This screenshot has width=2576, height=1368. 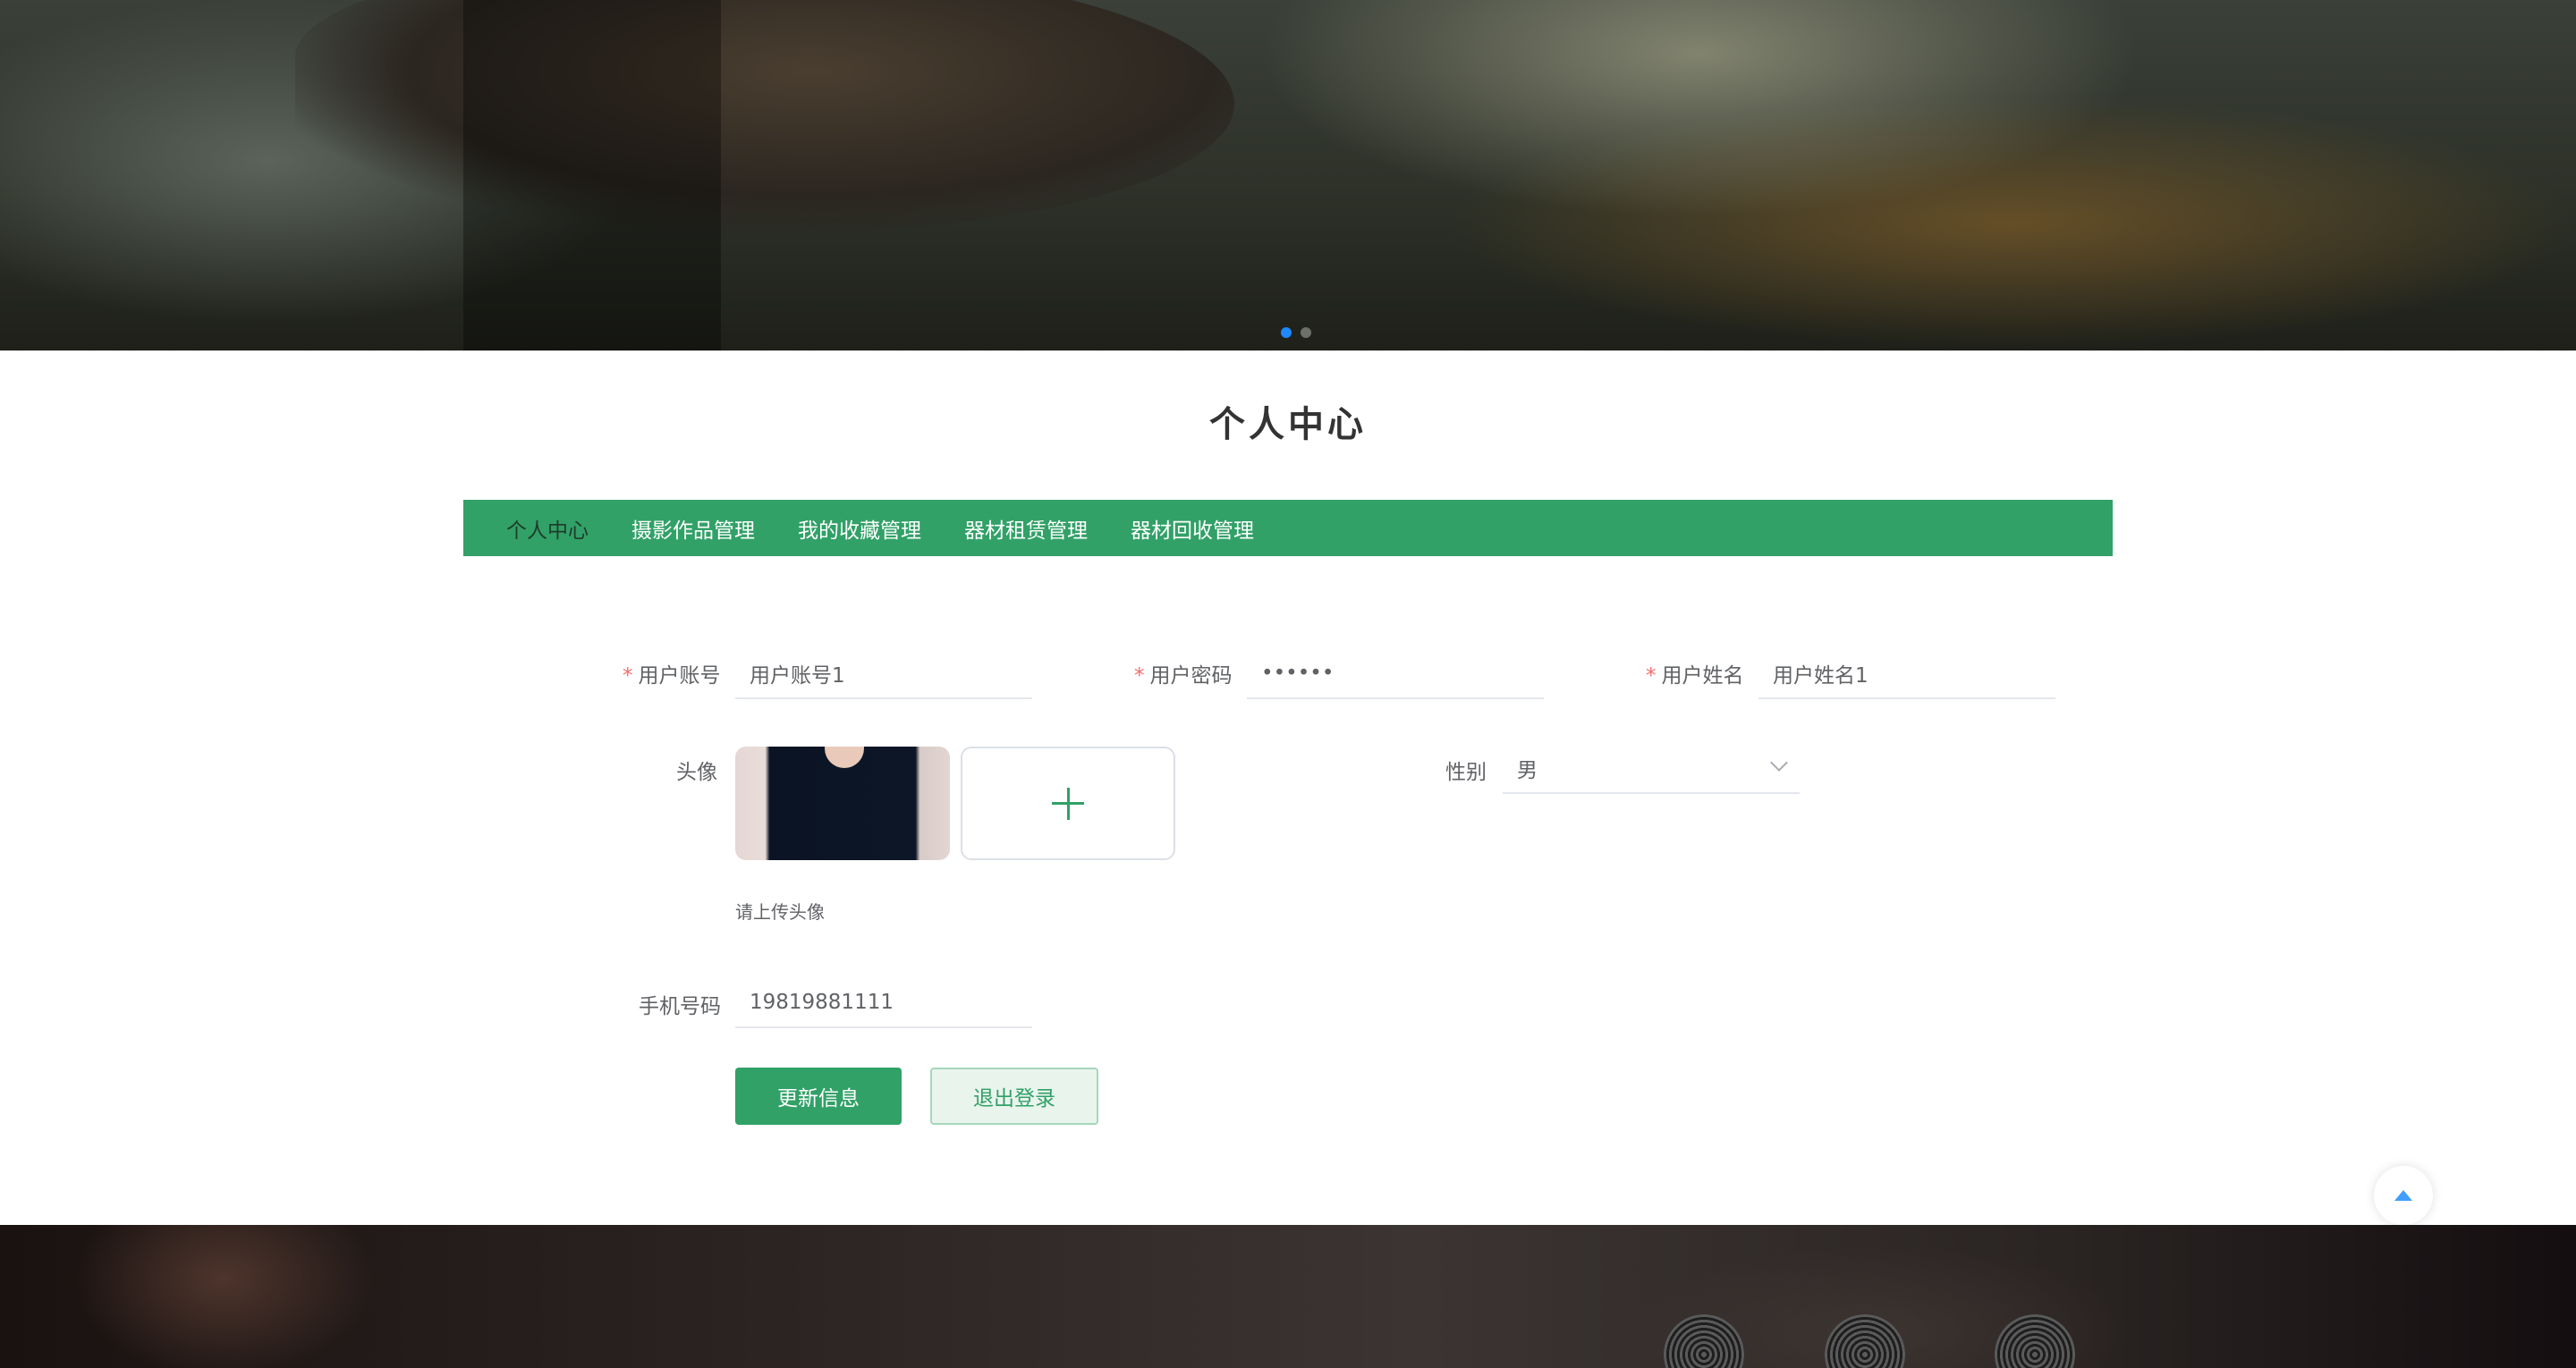 What do you see at coordinates (883, 674) in the screenshot?
I see `account-input: 用户账号1` at bounding box center [883, 674].